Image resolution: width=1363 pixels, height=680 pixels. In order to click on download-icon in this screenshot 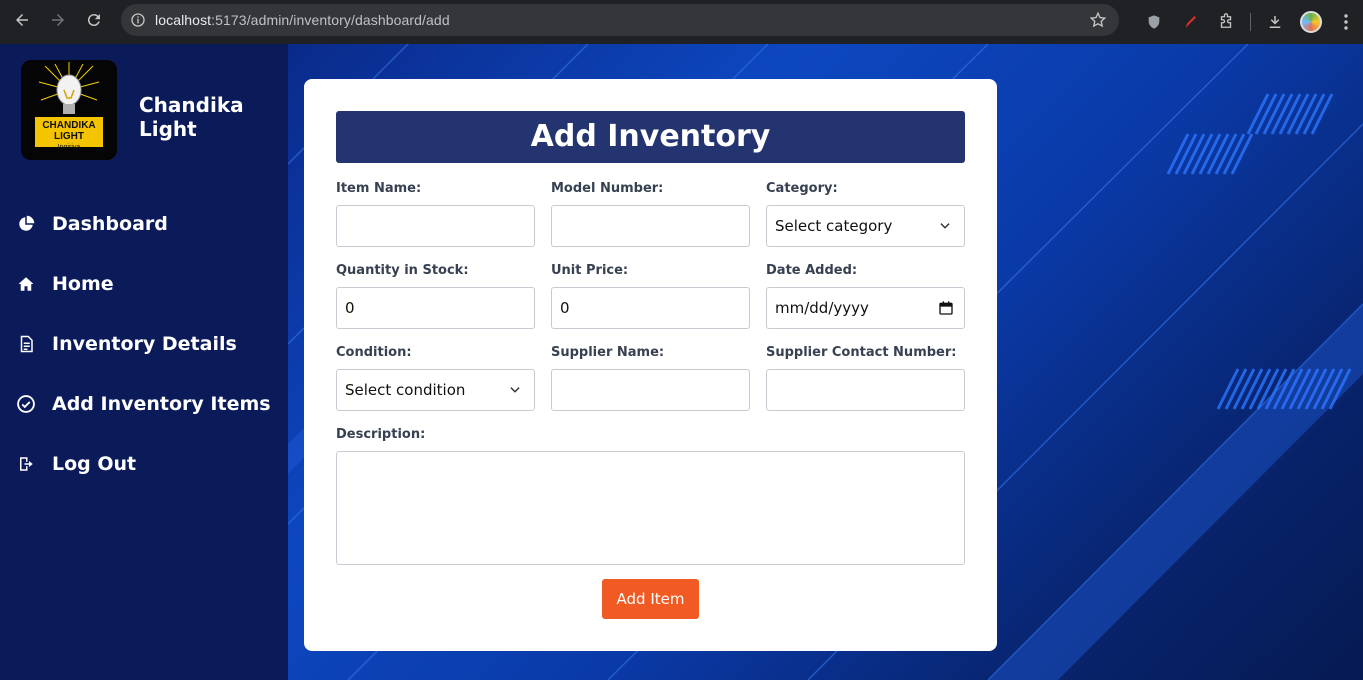, I will do `click(1275, 22)`.